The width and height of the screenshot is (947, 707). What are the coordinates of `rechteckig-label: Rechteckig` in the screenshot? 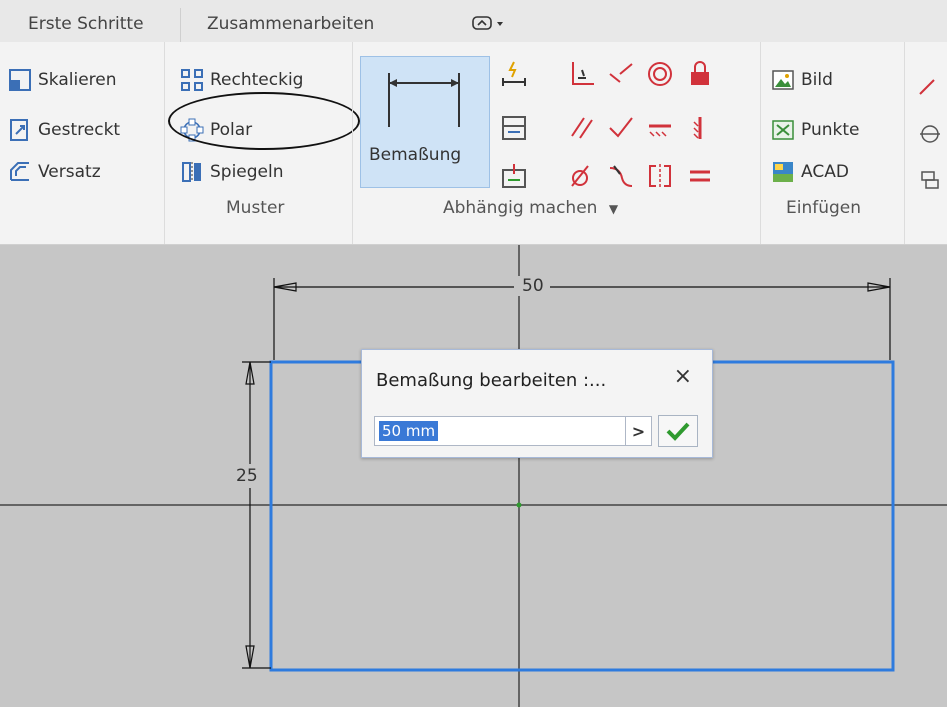 It's located at (257, 80).